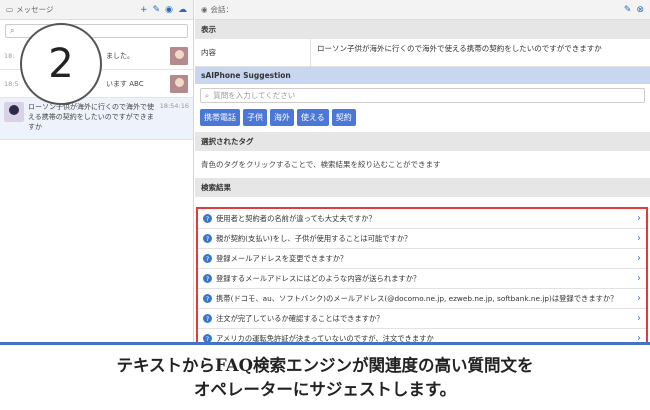 This screenshot has height=410, width=650. I want to click on result-item: ? 注文が完了しているか確認することはできますか？ ›, so click(422, 319).